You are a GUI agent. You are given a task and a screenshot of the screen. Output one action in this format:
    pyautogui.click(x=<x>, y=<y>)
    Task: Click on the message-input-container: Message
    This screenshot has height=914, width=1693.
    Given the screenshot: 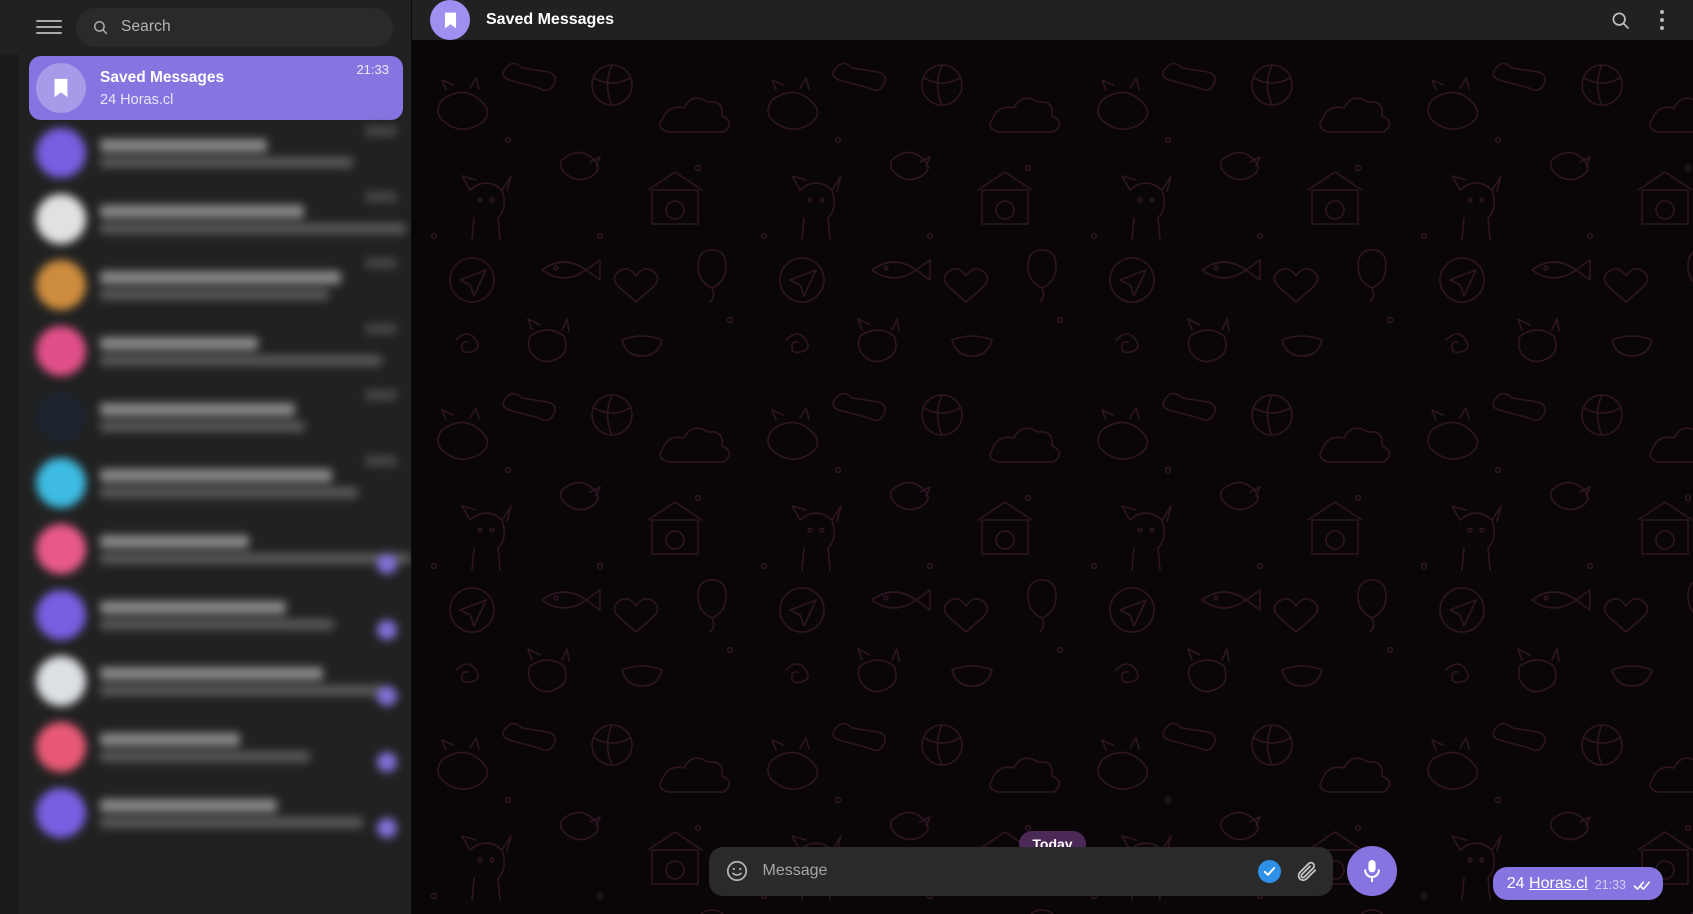 What is the action you would take?
    pyautogui.click(x=1020, y=871)
    